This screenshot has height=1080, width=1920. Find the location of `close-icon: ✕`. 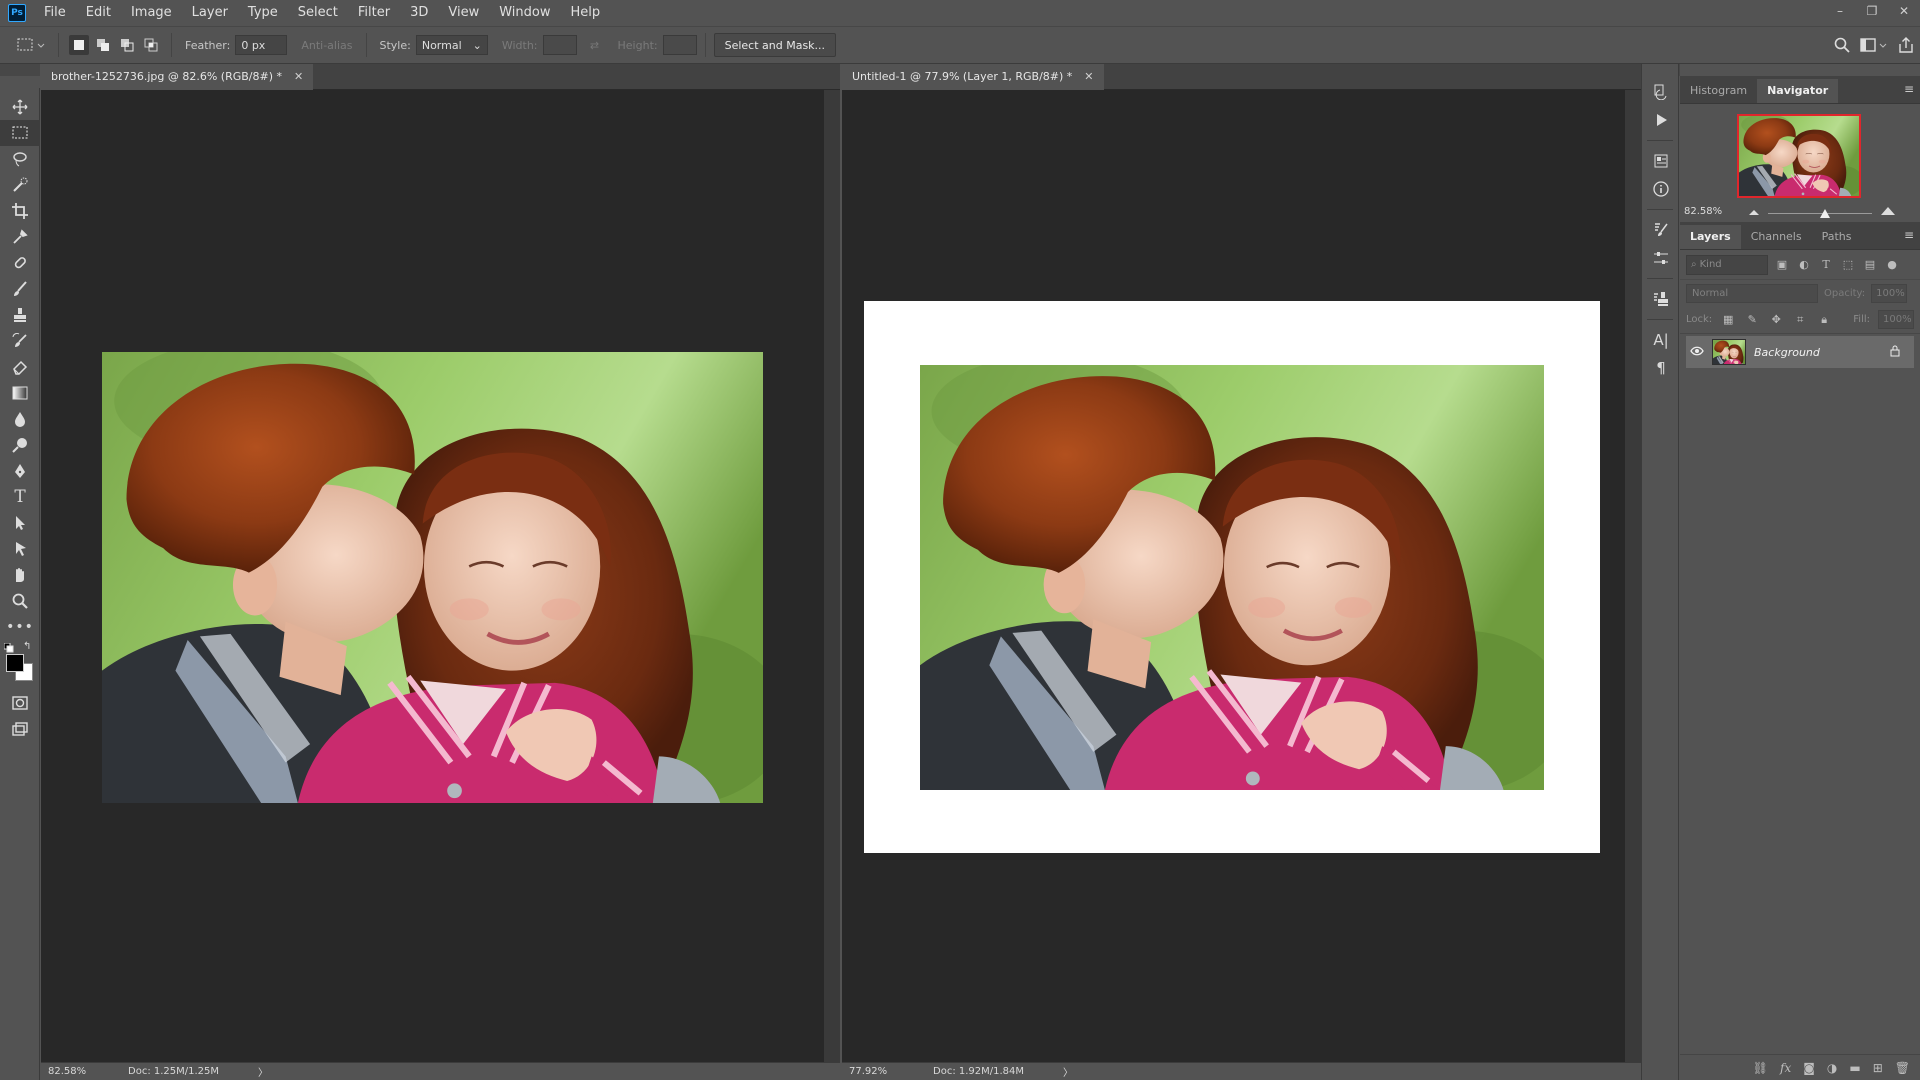

close-icon: ✕ is located at coordinates (1904, 11).